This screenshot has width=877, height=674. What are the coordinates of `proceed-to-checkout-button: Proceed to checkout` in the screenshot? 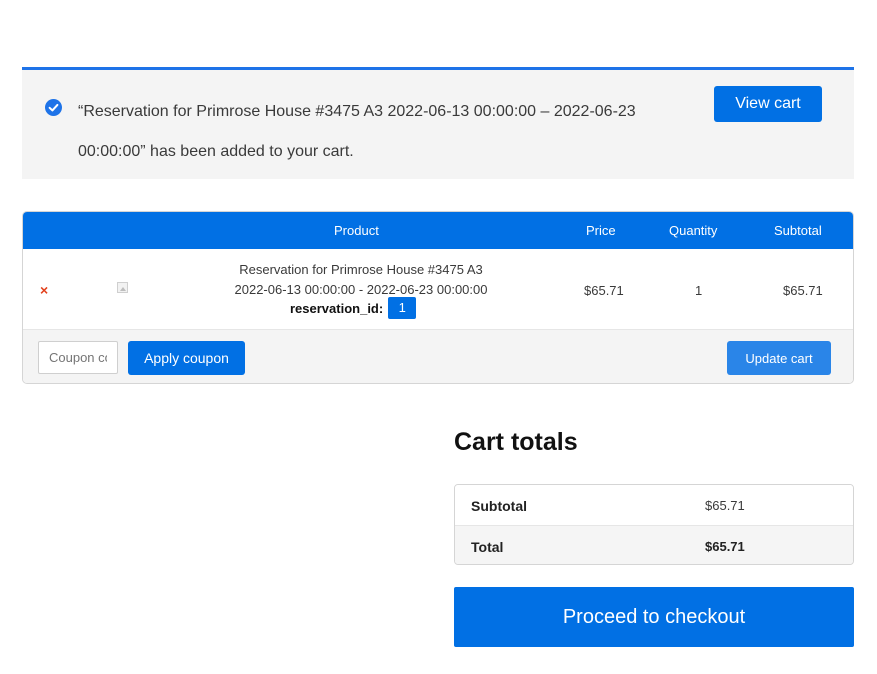 It's located at (654, 617).